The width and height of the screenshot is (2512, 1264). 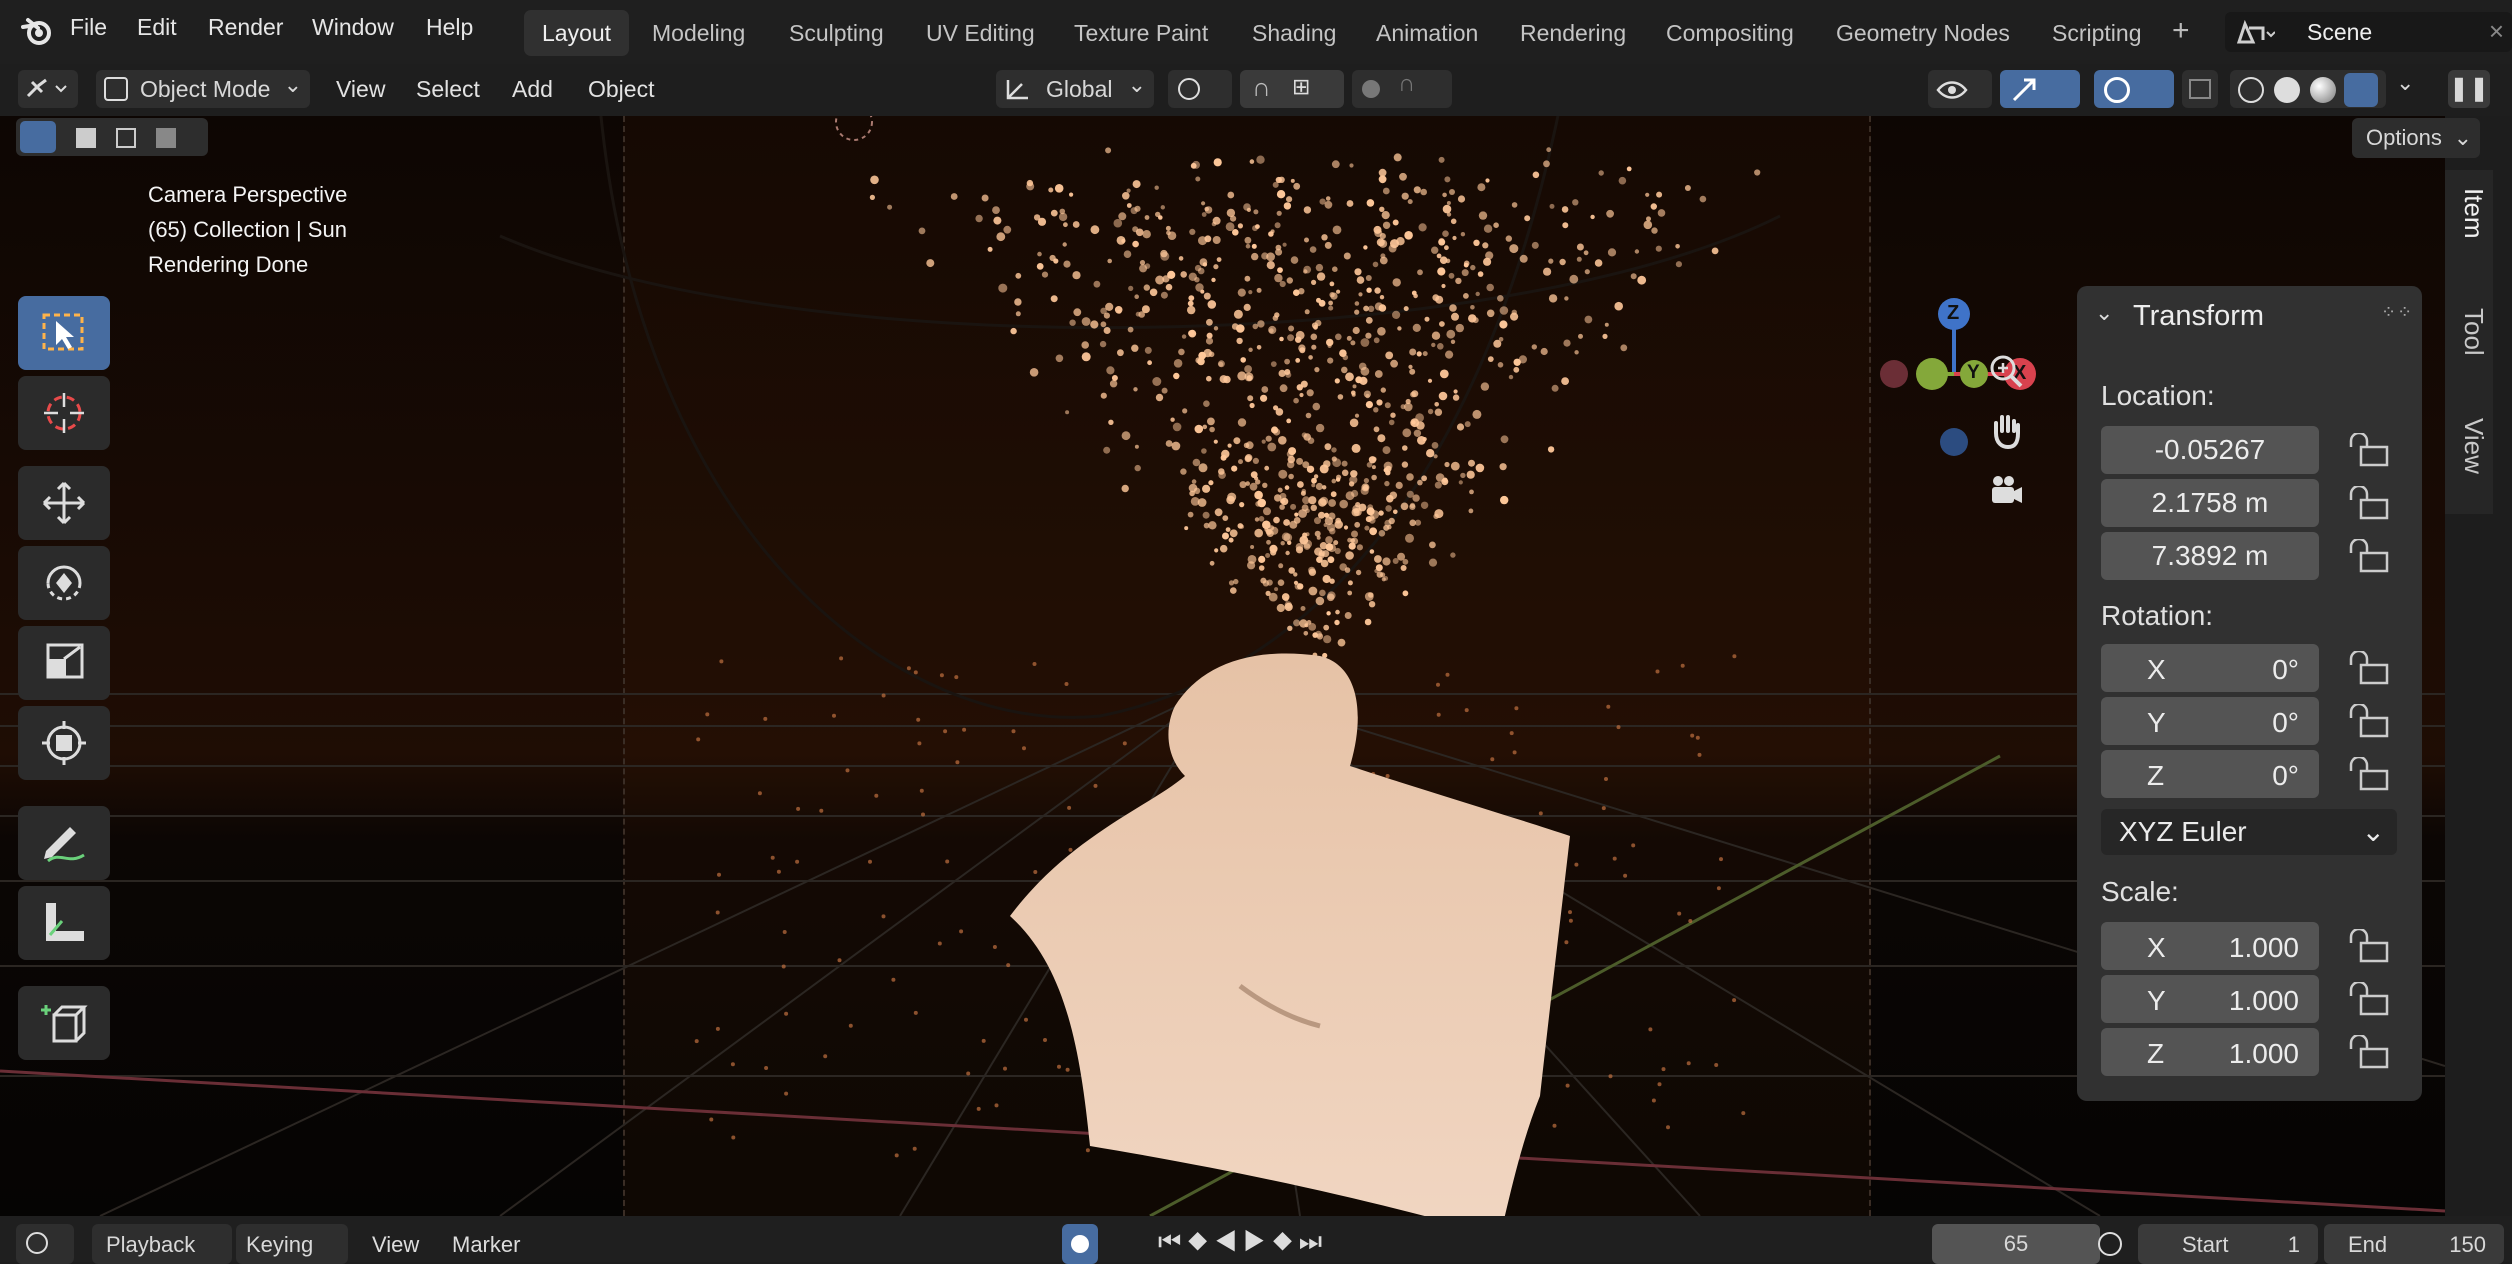 What do you see at coordinates (1290, 901) in the screenshot?
I see `bust-mesh` at bounding box center [1290, 901].